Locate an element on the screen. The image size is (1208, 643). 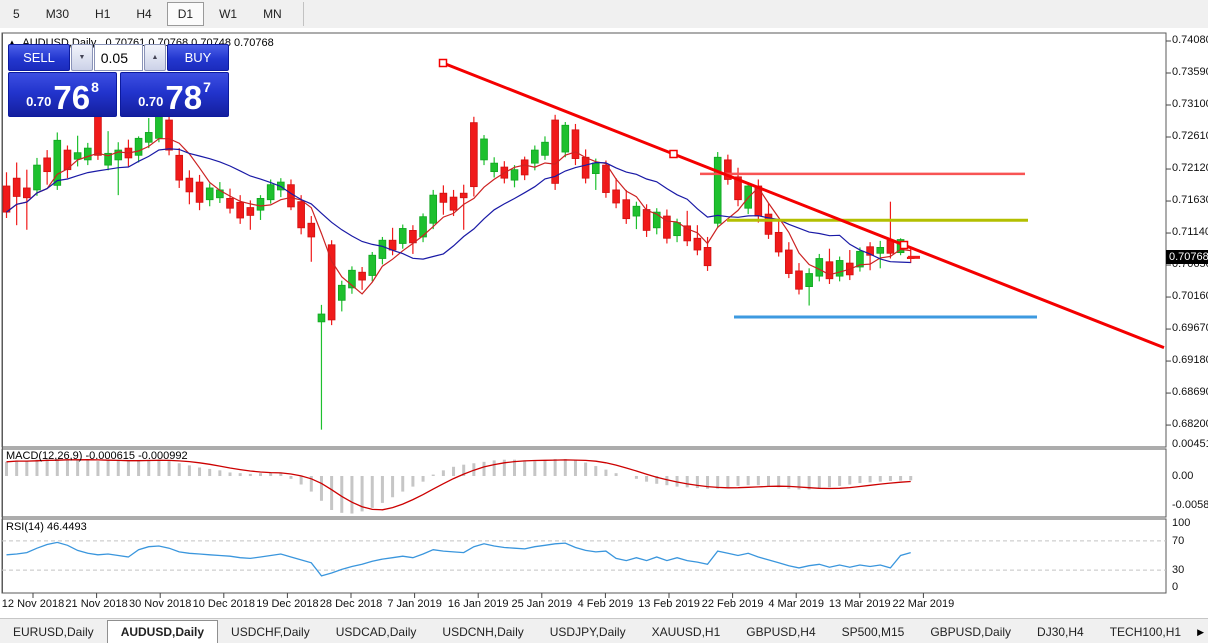
date-label: 19 Dec 2018 is located at coordinates (287, 604).